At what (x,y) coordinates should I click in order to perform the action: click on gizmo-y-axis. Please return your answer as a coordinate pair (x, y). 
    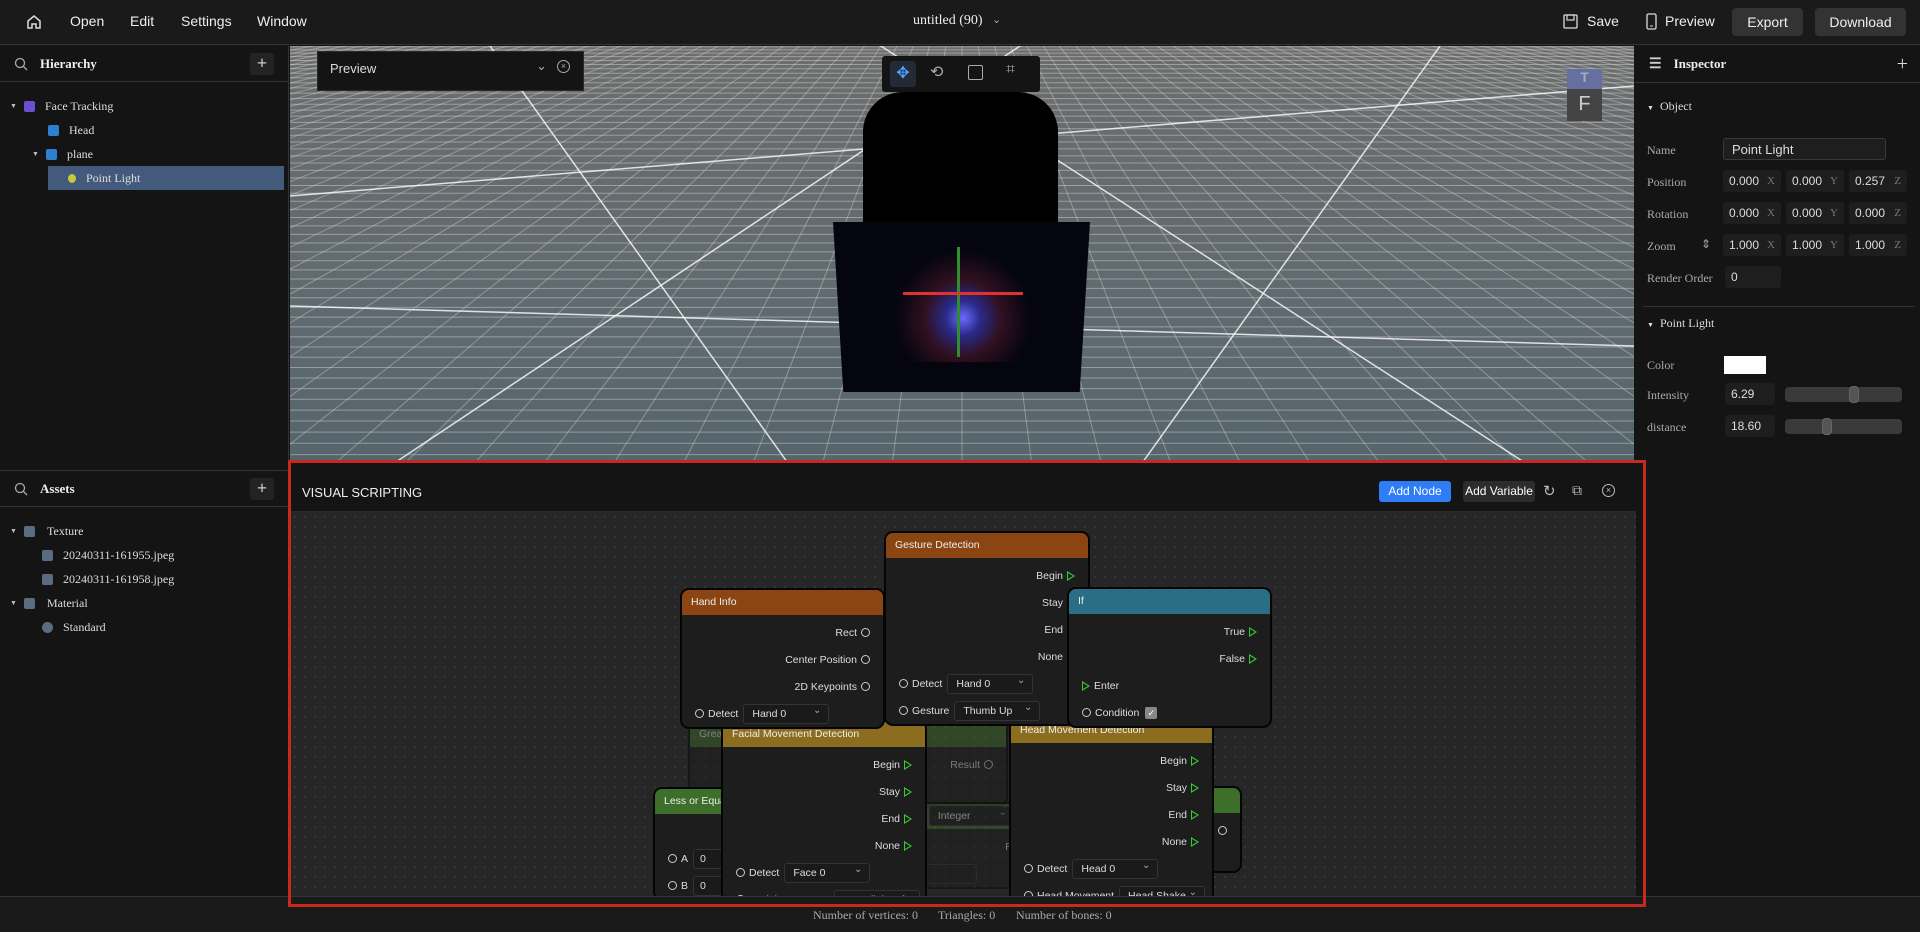
    Looking at the image, I should click on (958, 302).